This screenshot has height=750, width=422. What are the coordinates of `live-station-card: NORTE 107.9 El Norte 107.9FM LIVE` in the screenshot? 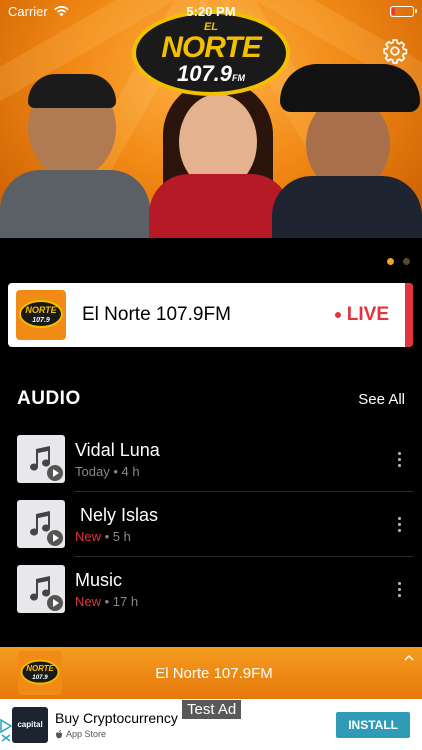 It's located at (210, 315).